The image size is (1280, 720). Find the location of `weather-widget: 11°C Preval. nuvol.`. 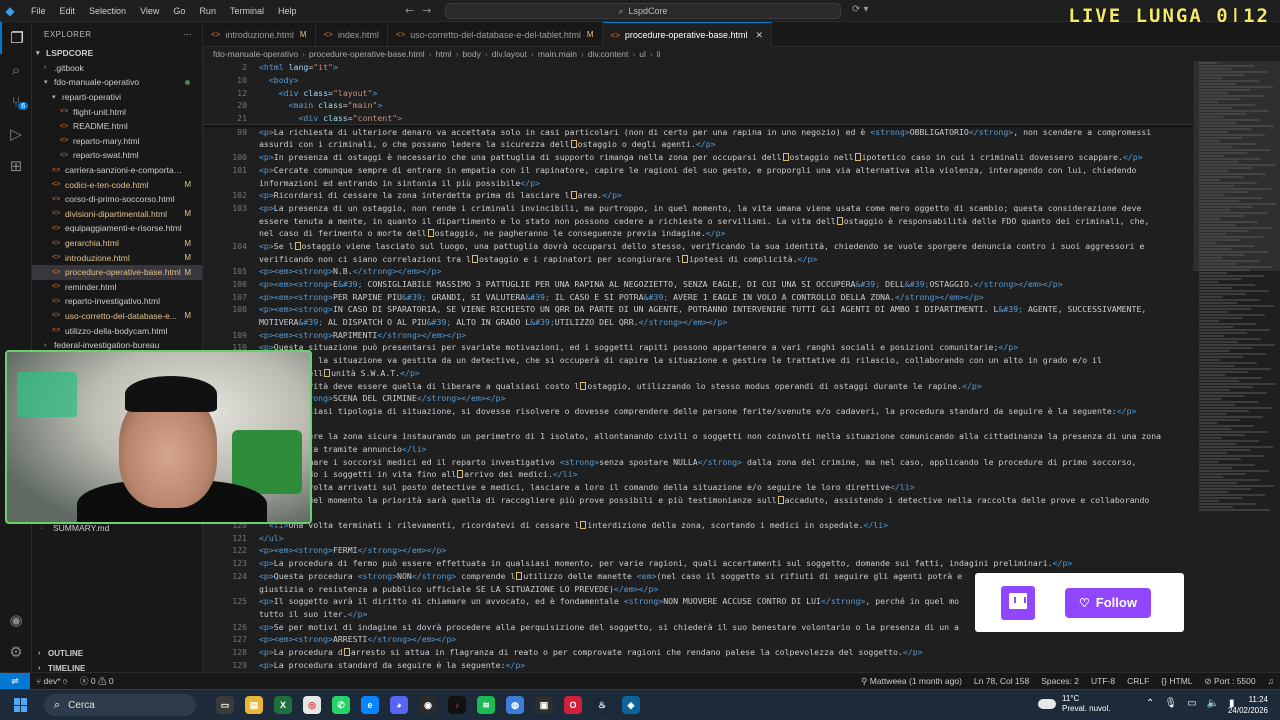

weather-widget: 11°C Preval. nuvol. is located at coordinates (1074, 704).